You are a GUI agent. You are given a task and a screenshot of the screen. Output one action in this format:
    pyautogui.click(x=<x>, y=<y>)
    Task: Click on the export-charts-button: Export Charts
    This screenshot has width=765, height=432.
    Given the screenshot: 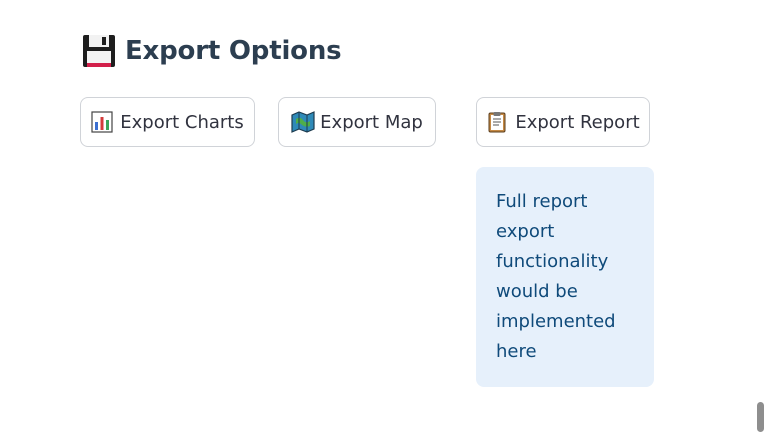 What is the action you would take?
    pyautogui.click(x=167, y=122)
    